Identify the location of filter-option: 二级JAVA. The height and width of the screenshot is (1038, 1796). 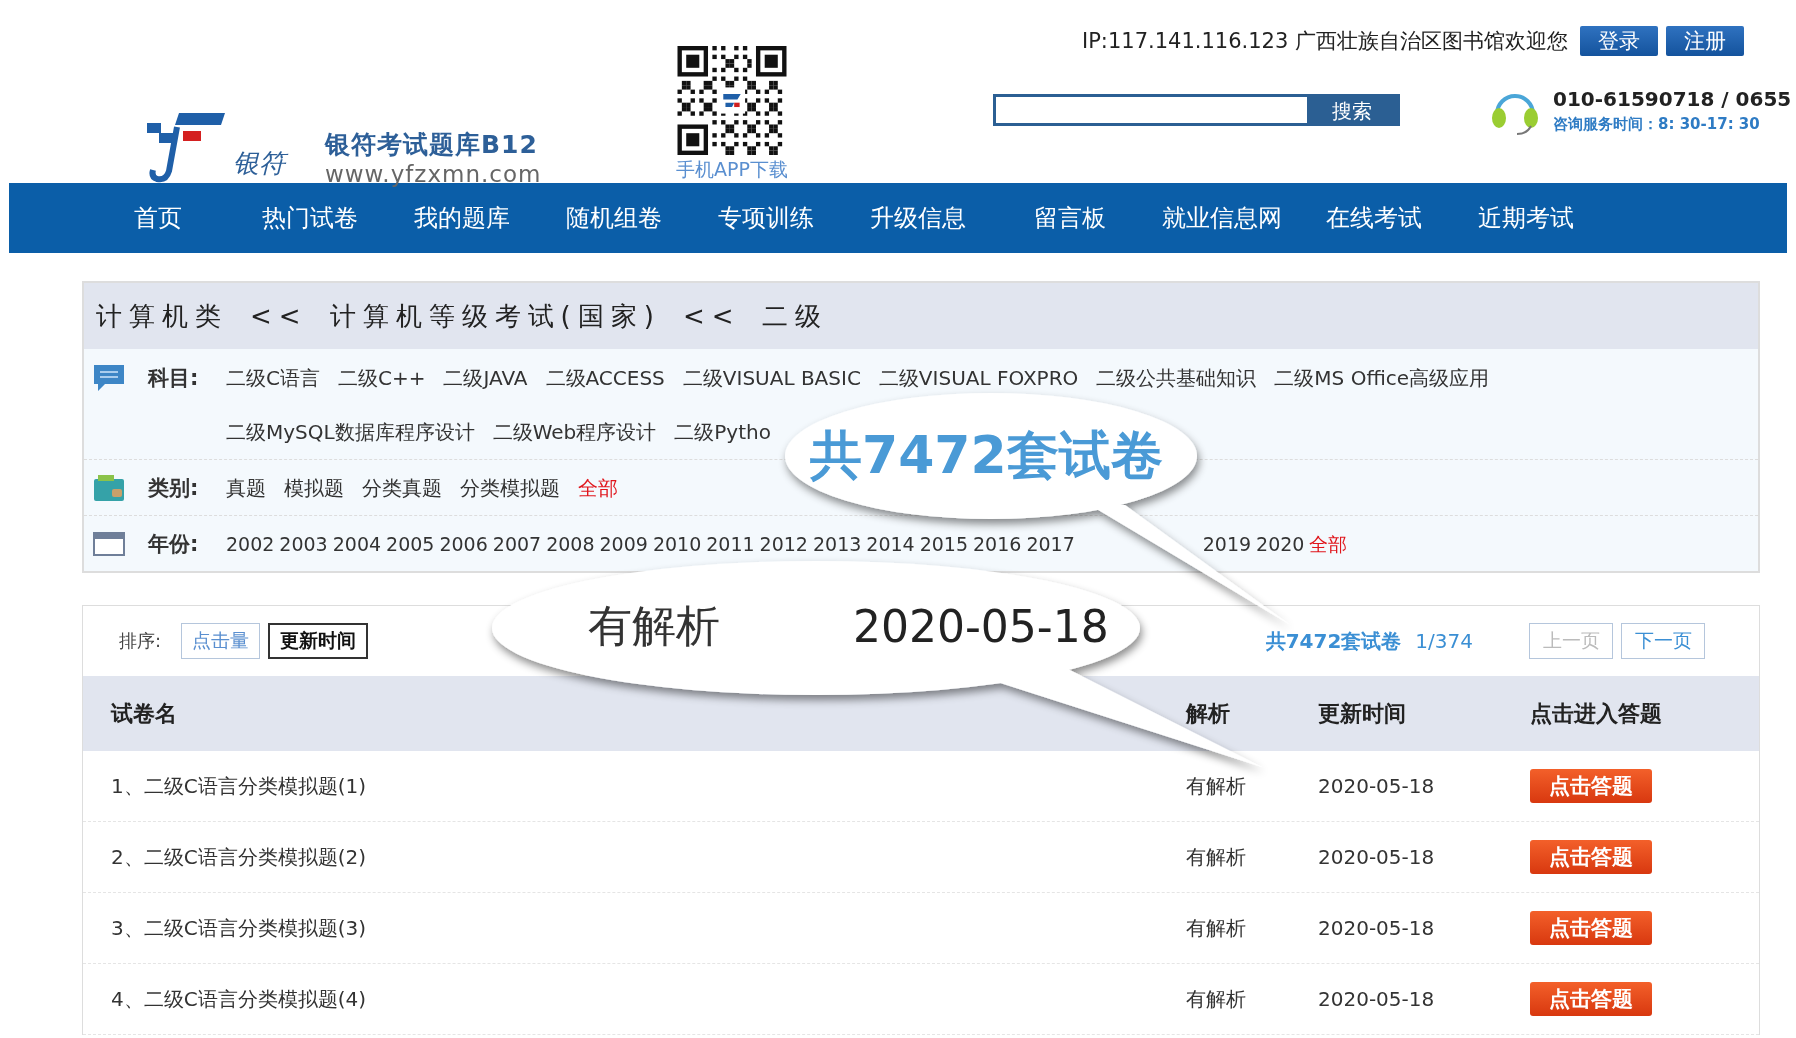
(485, 378).